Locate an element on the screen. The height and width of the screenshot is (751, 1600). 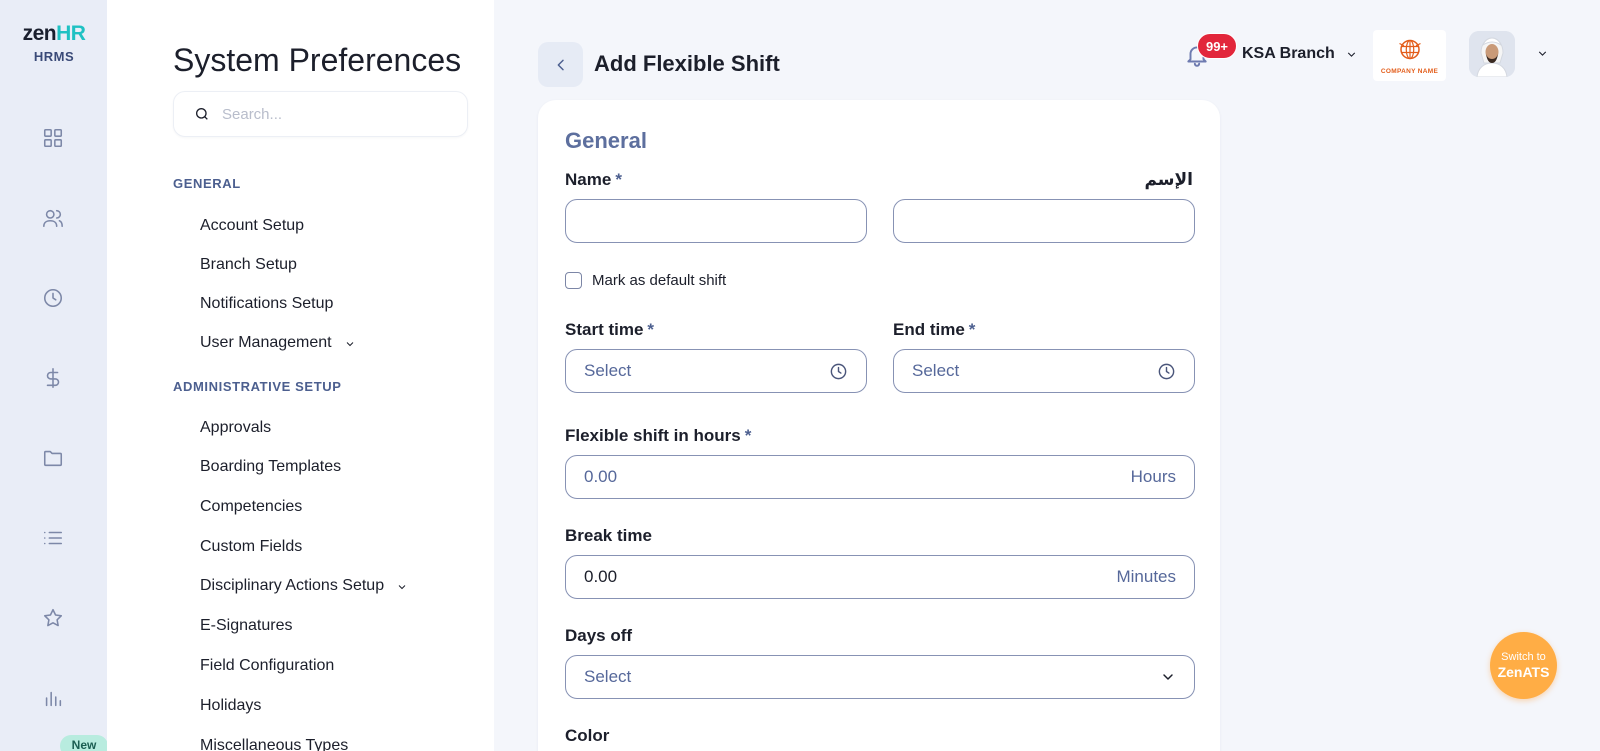
nav-item-custom-fields: Custom Fields is located at coordinates (251, 547).